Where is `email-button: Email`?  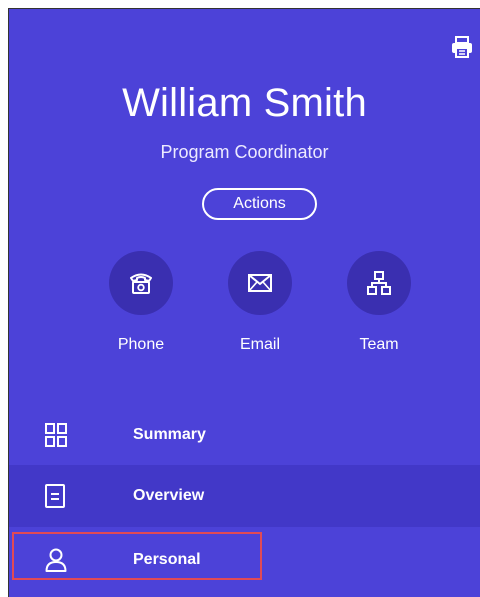
email-button: Email is located at coordinates (260, 302).